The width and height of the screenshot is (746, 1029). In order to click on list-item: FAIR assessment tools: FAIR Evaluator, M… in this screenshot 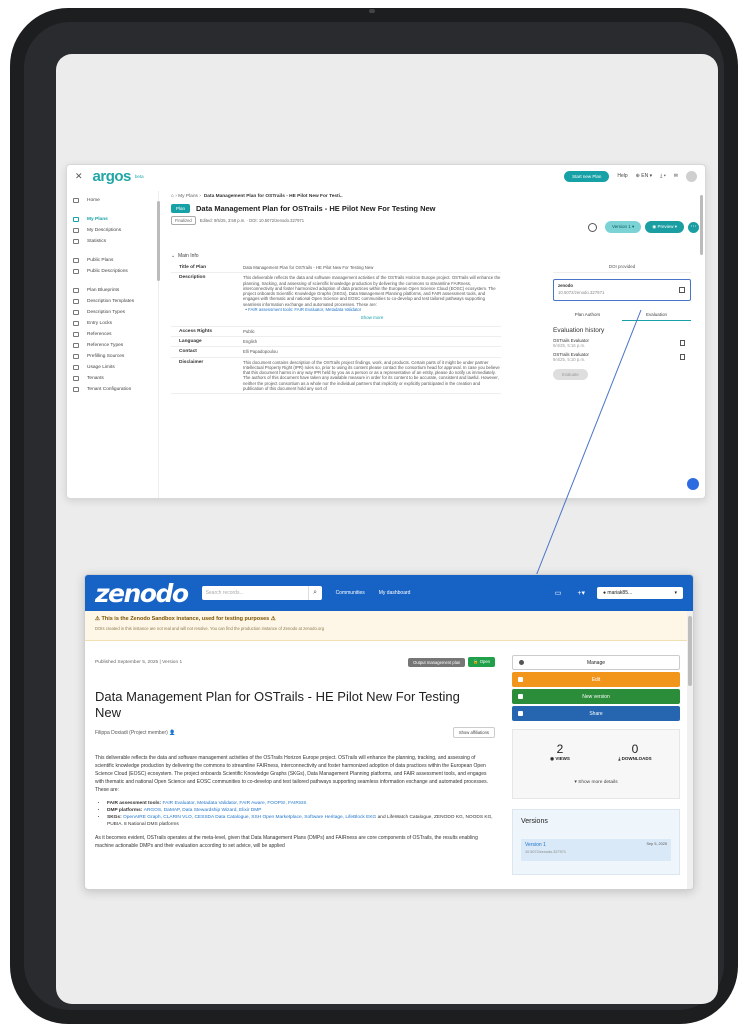, I will do `click(301, 803)`.